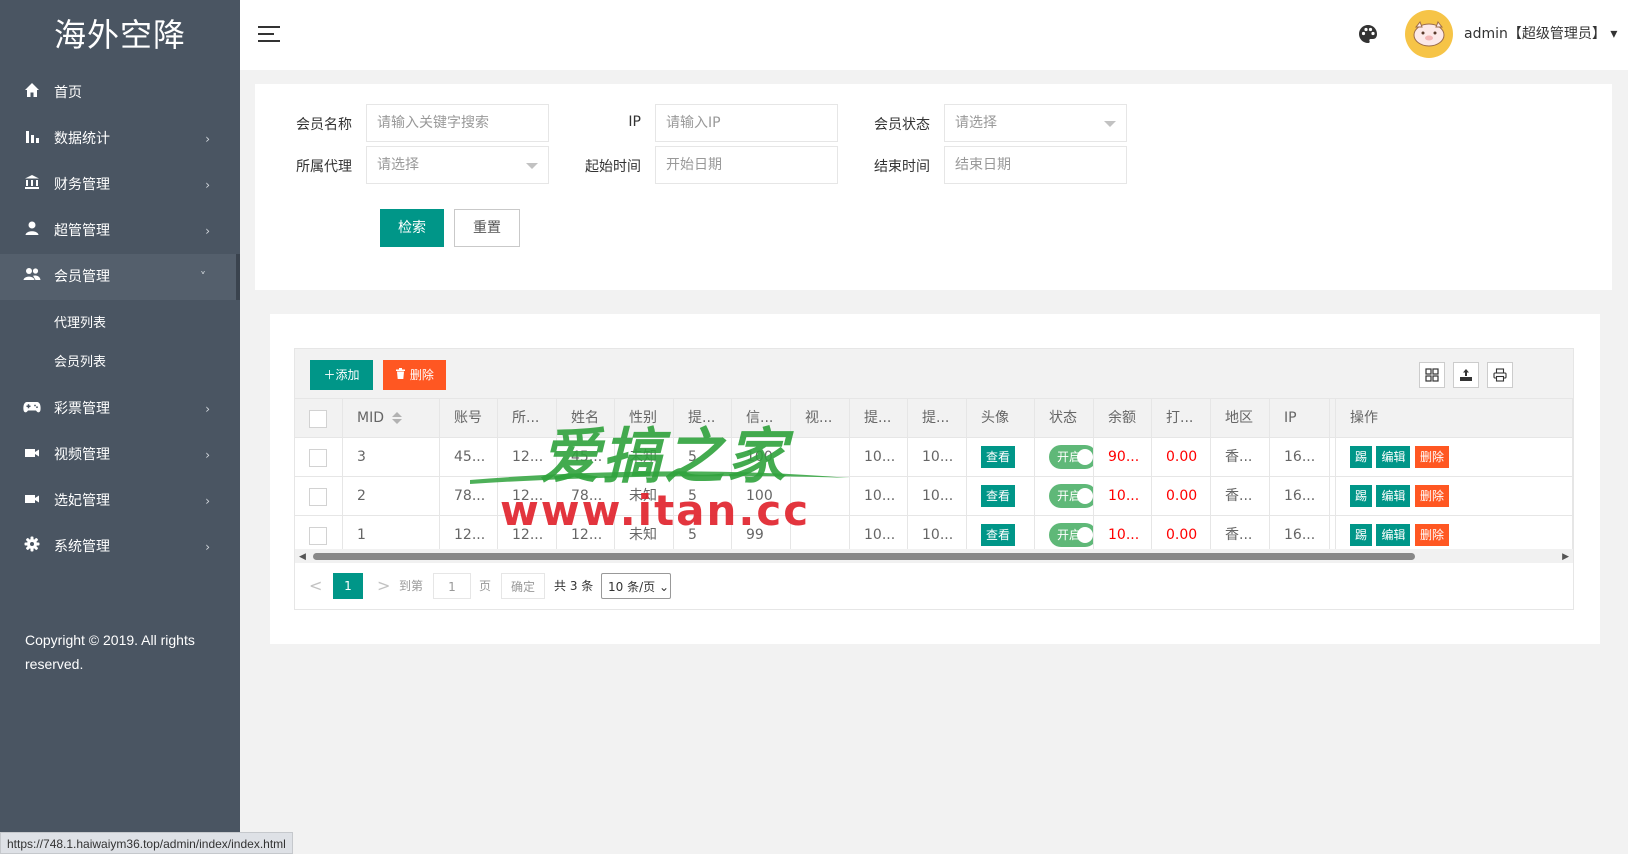 Image resolution: width=1628 pixels, height=854 pixels. I want to click on scrollbar-thumb, so click(864, 556).